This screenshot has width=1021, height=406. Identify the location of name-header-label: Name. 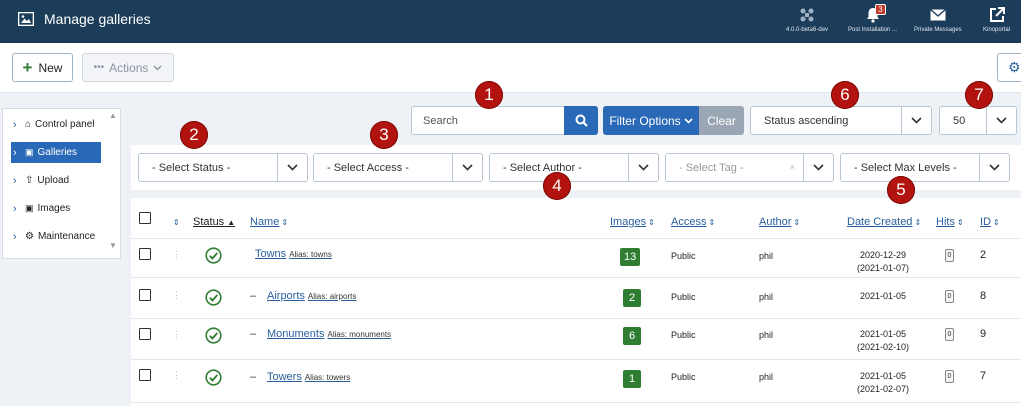
(265, 222).